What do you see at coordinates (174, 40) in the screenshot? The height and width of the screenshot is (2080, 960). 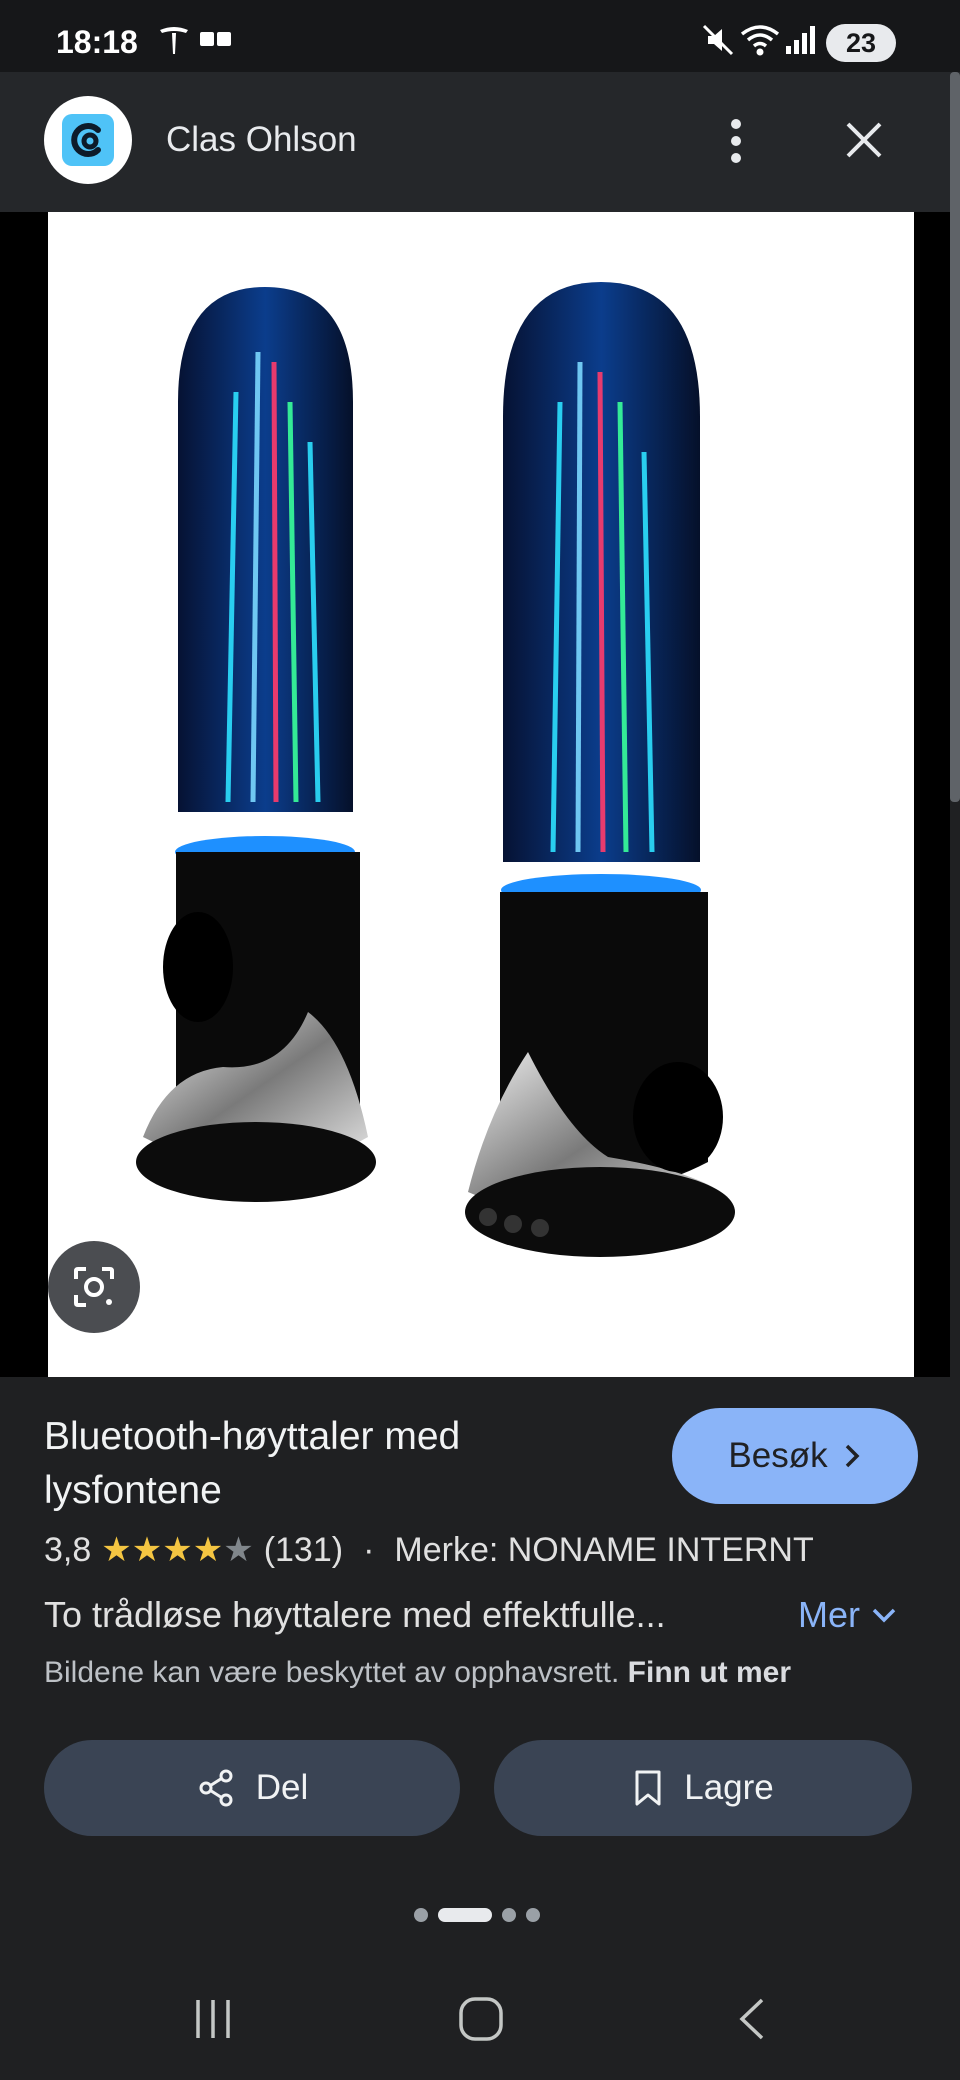 I see `tesla-icon` at bounding box center [174, 40].